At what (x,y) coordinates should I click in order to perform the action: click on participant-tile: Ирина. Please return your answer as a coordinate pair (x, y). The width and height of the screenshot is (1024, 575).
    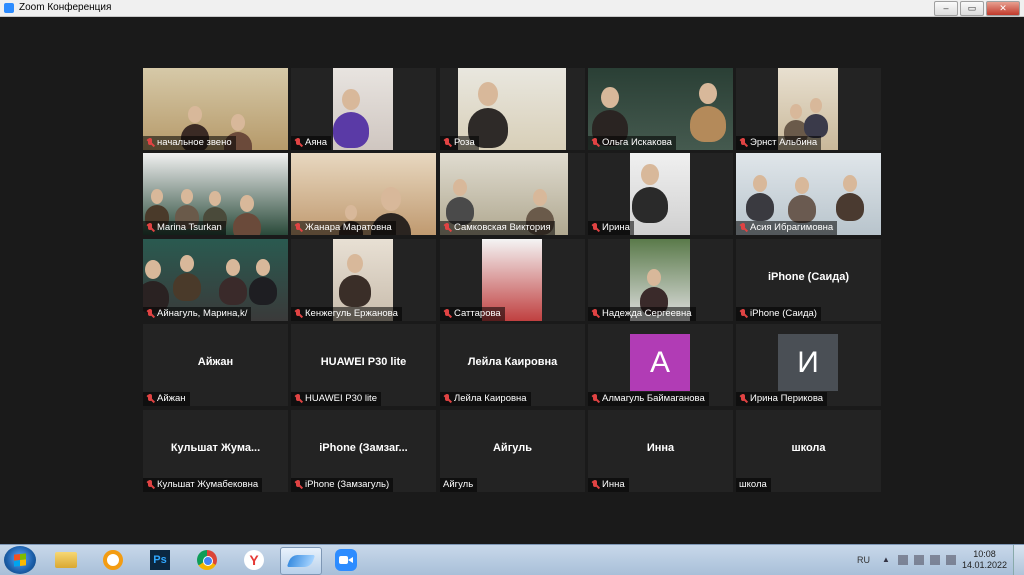
    Looking at the image, I should click on (660, 194).